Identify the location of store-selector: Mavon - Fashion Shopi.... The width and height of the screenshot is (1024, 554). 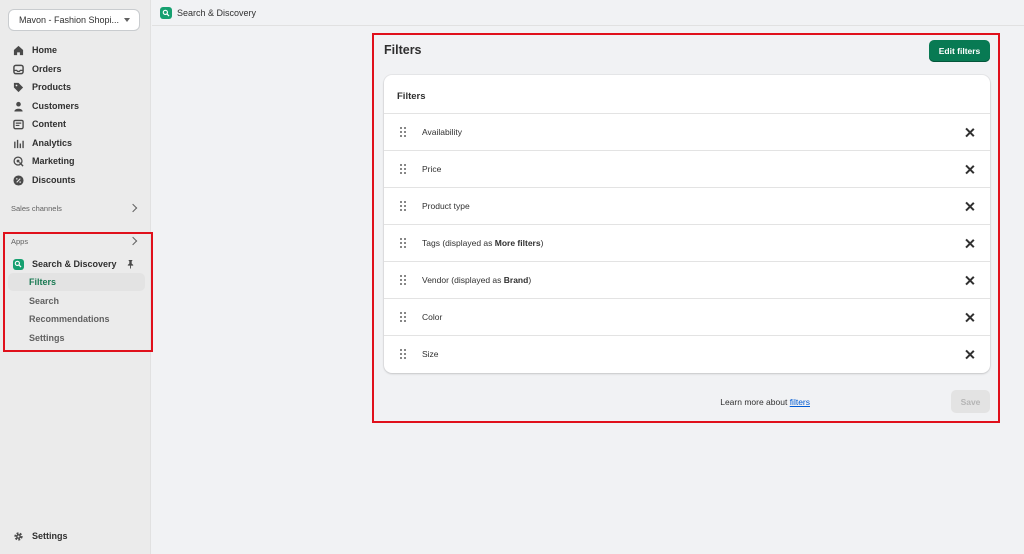
(74, 20).